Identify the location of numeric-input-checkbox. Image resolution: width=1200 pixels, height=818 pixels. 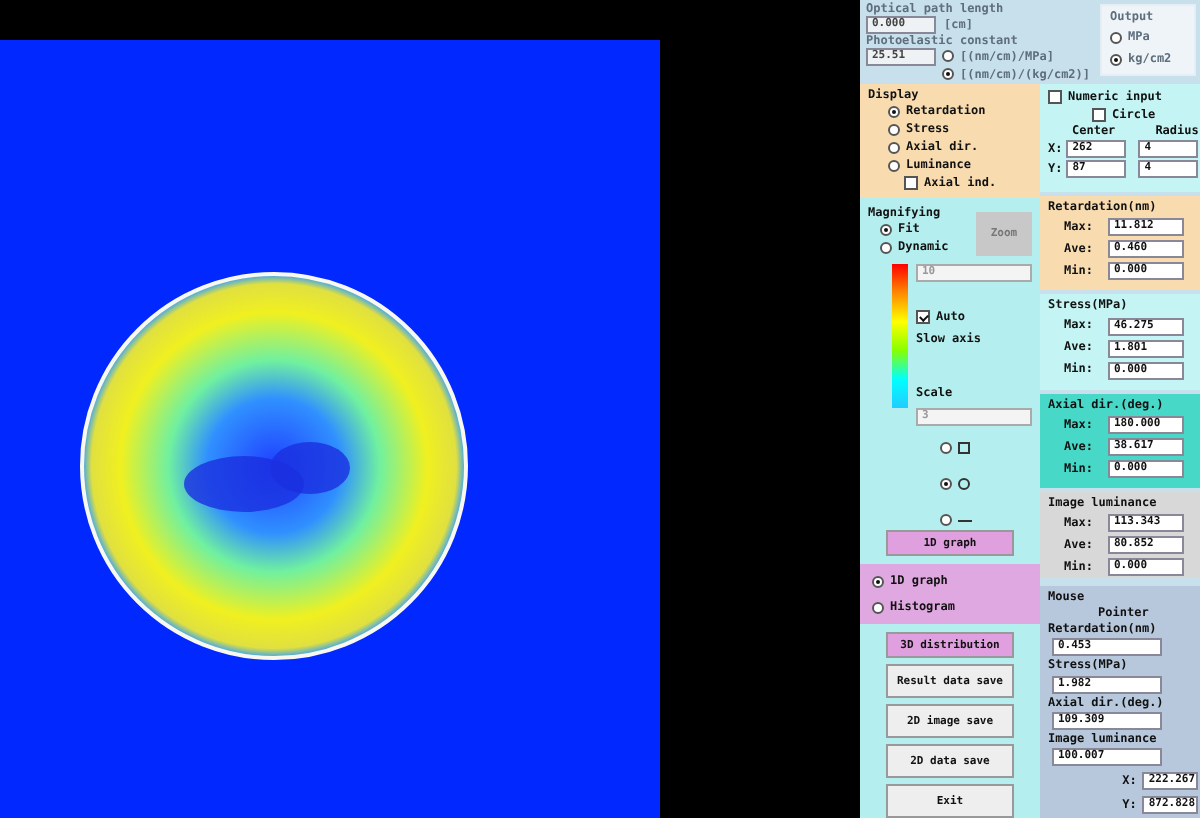
(1055, 97).